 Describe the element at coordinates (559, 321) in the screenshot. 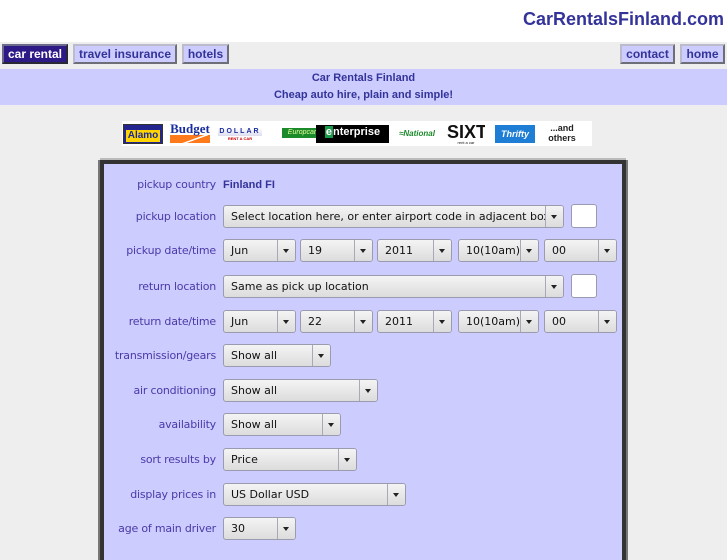

I see `return-minute-value: 00` at that location.